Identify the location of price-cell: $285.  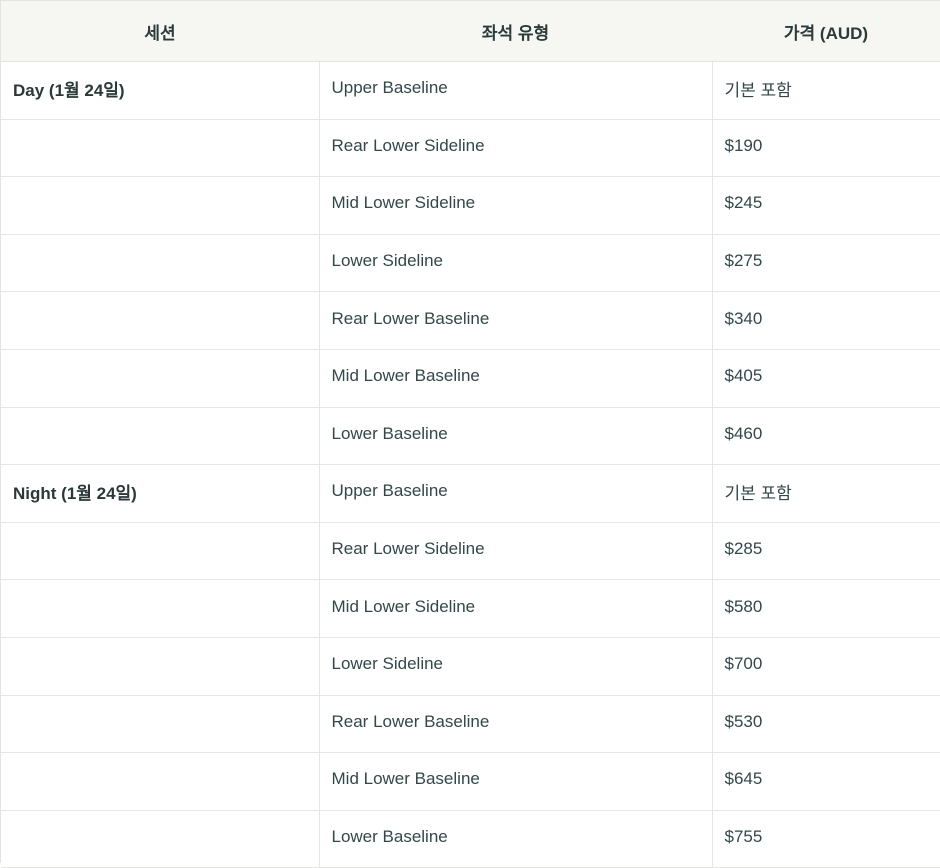
(826, 551).